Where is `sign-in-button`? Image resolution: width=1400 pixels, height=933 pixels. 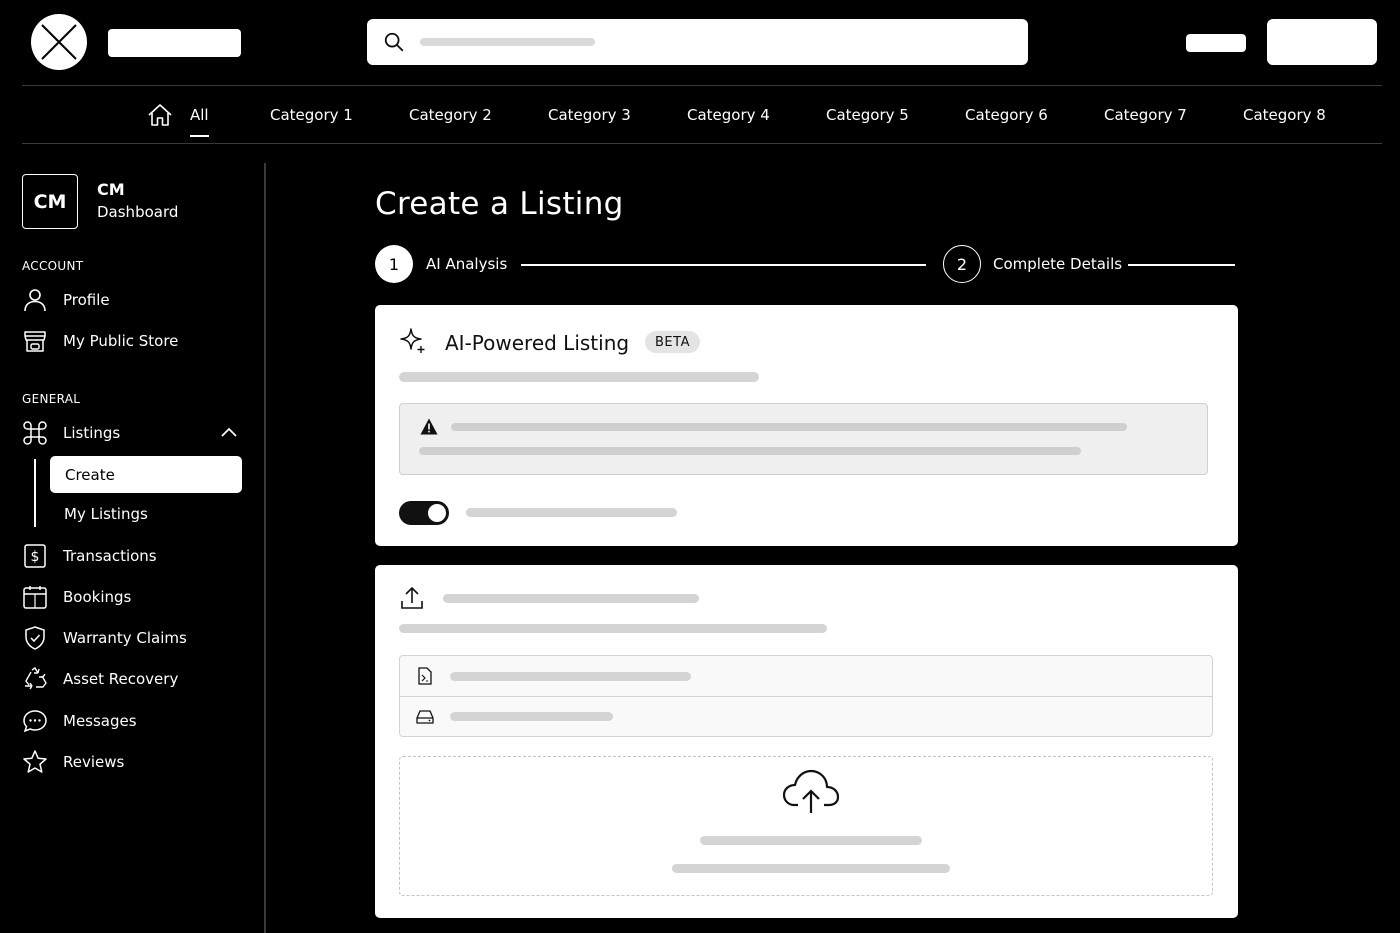 sign-in-button is located at coordinates (1216, 43).